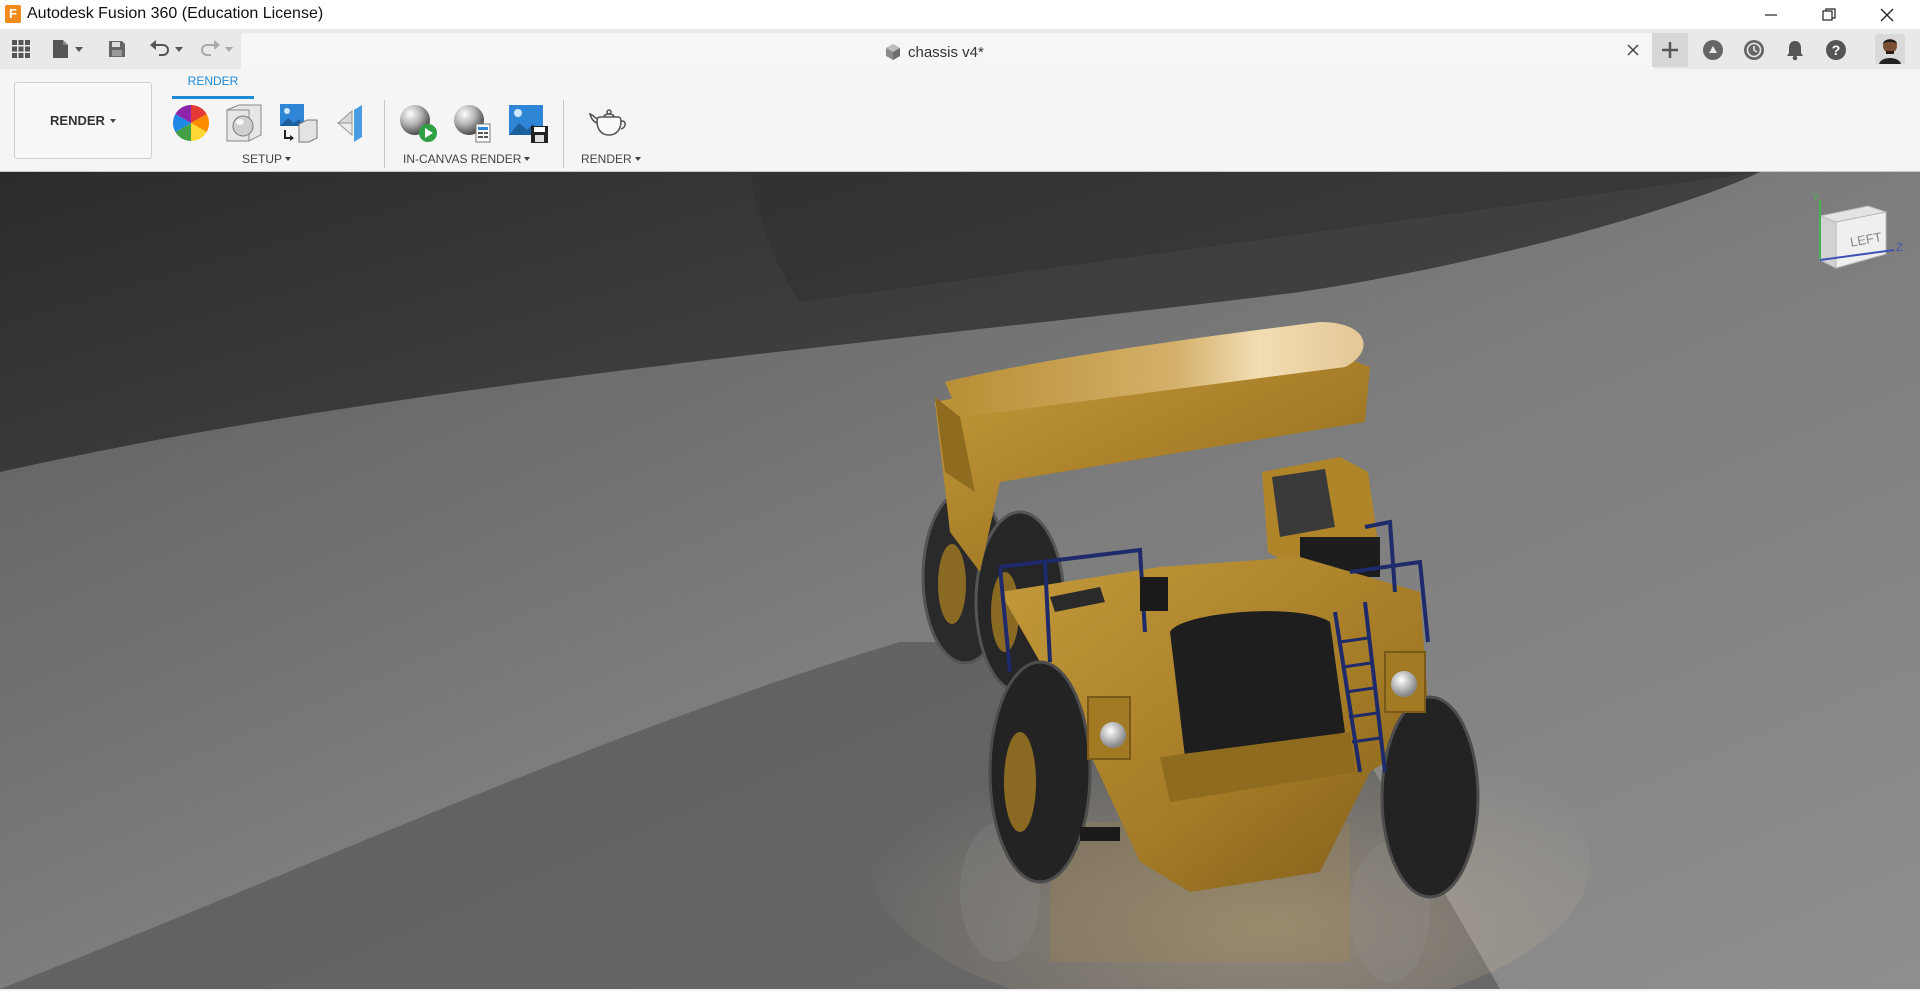  I want to click on in-canvas-render-label-text: IN-CANVAS RENDER, so click(462, 159).